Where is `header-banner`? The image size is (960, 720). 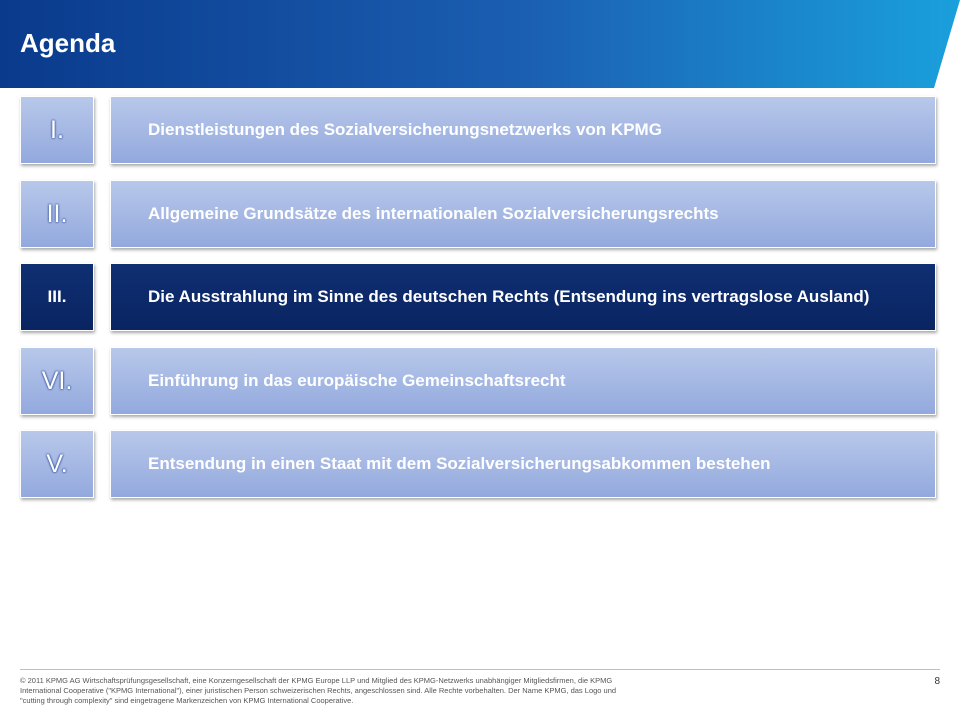 header-banner is located at coordinates (480, 44).